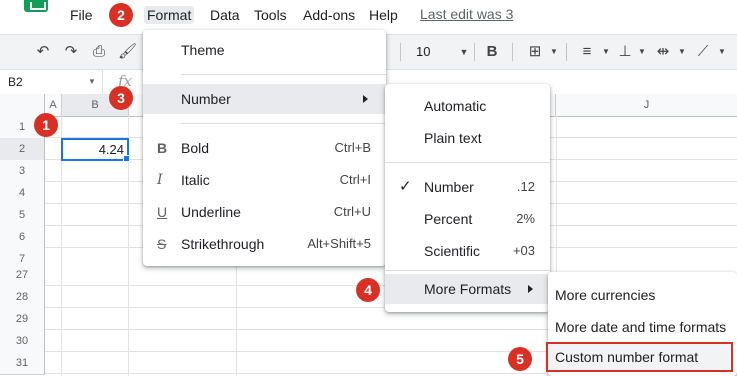 The height and width of the screenshot is (376, 737). What do you see at coordinates (587, 52) in the screenshot?
I see `horizontal-align-icon: ≡` at bounding box center [587, 52].